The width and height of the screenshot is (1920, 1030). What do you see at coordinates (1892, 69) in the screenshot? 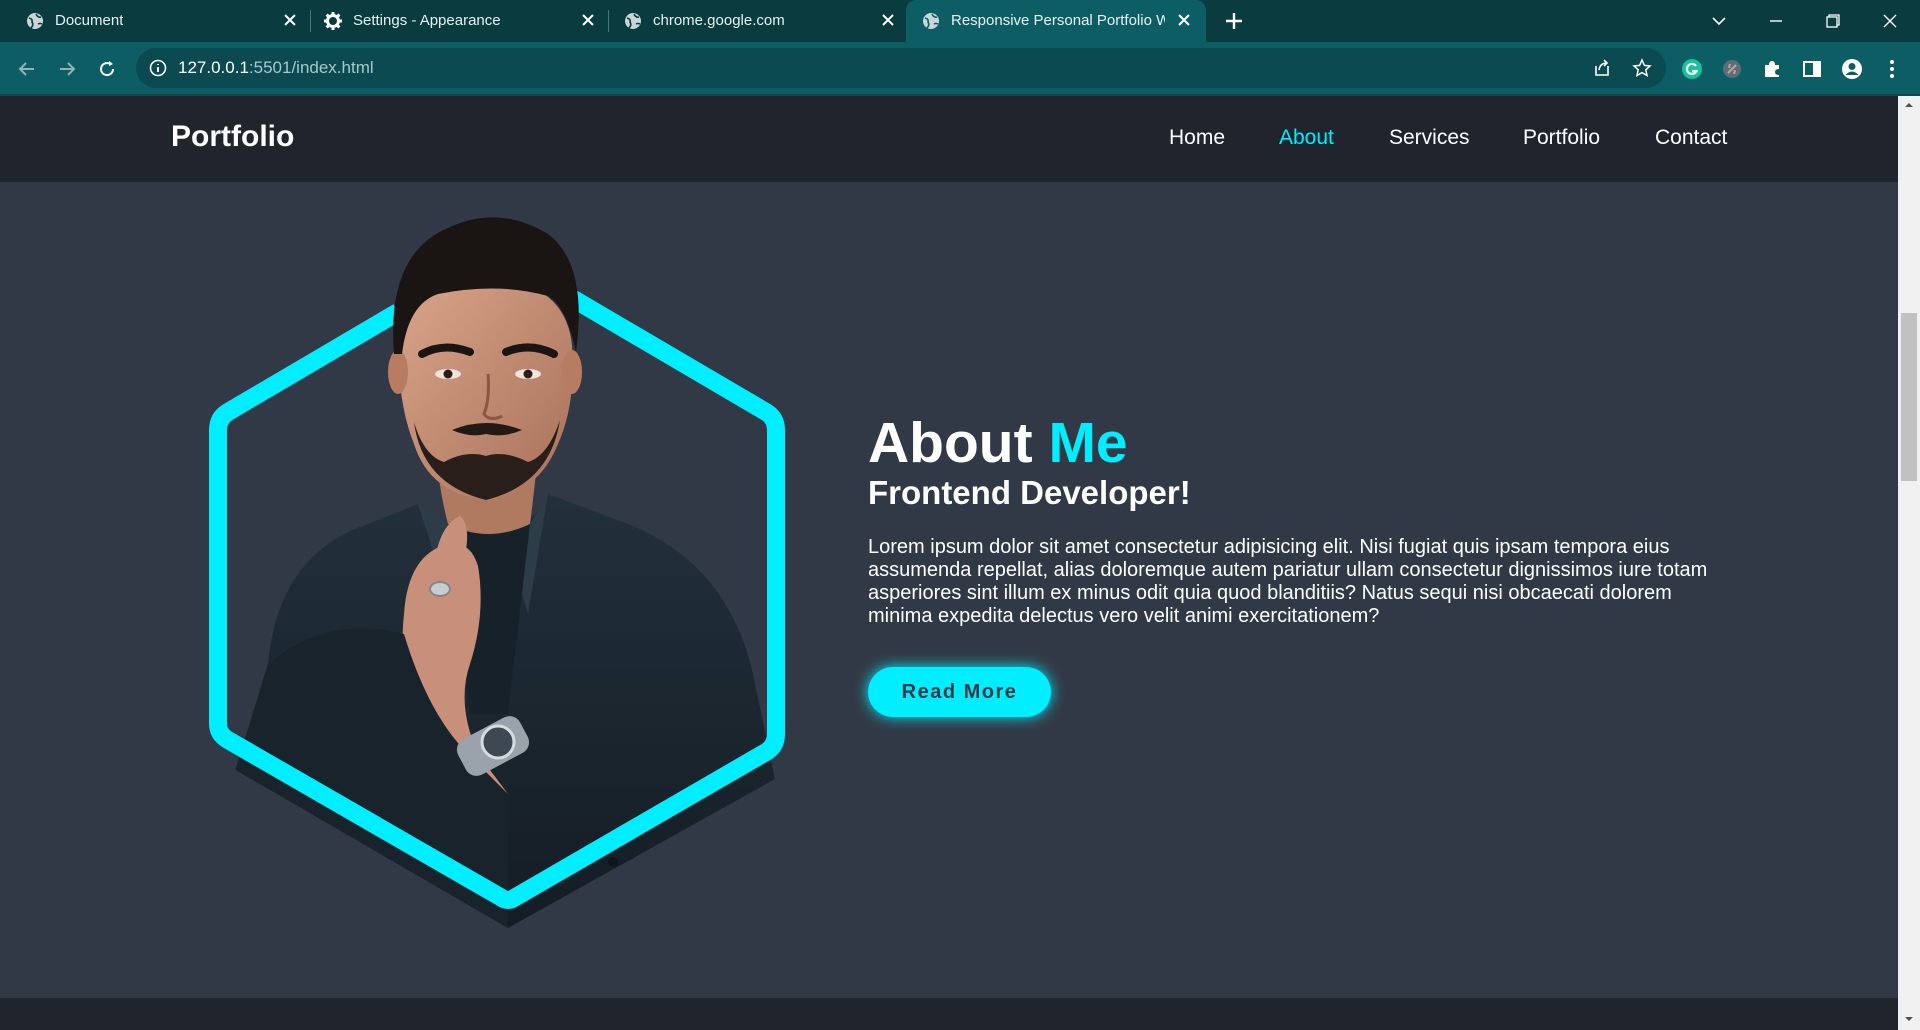
I see `menu-kebab-icon` at bounding box center [1892, 69].